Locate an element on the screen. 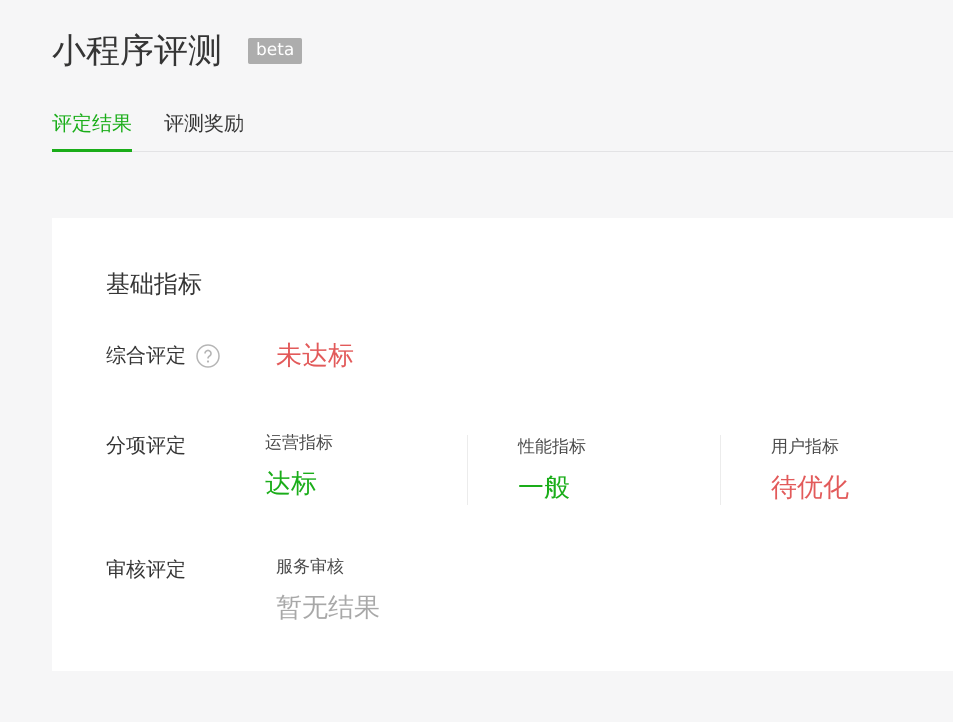  metric-name: 服务审核 is located at coordinates (310, 567).